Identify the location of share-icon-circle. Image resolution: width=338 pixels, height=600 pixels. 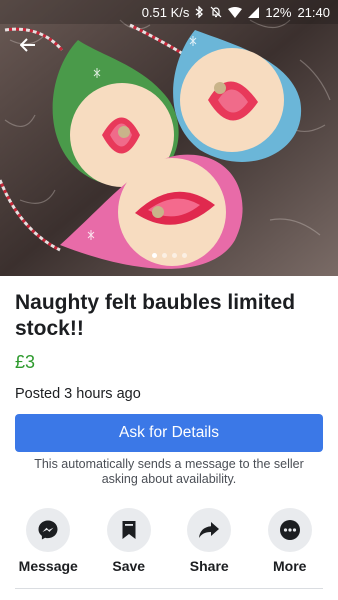
(209, 530).